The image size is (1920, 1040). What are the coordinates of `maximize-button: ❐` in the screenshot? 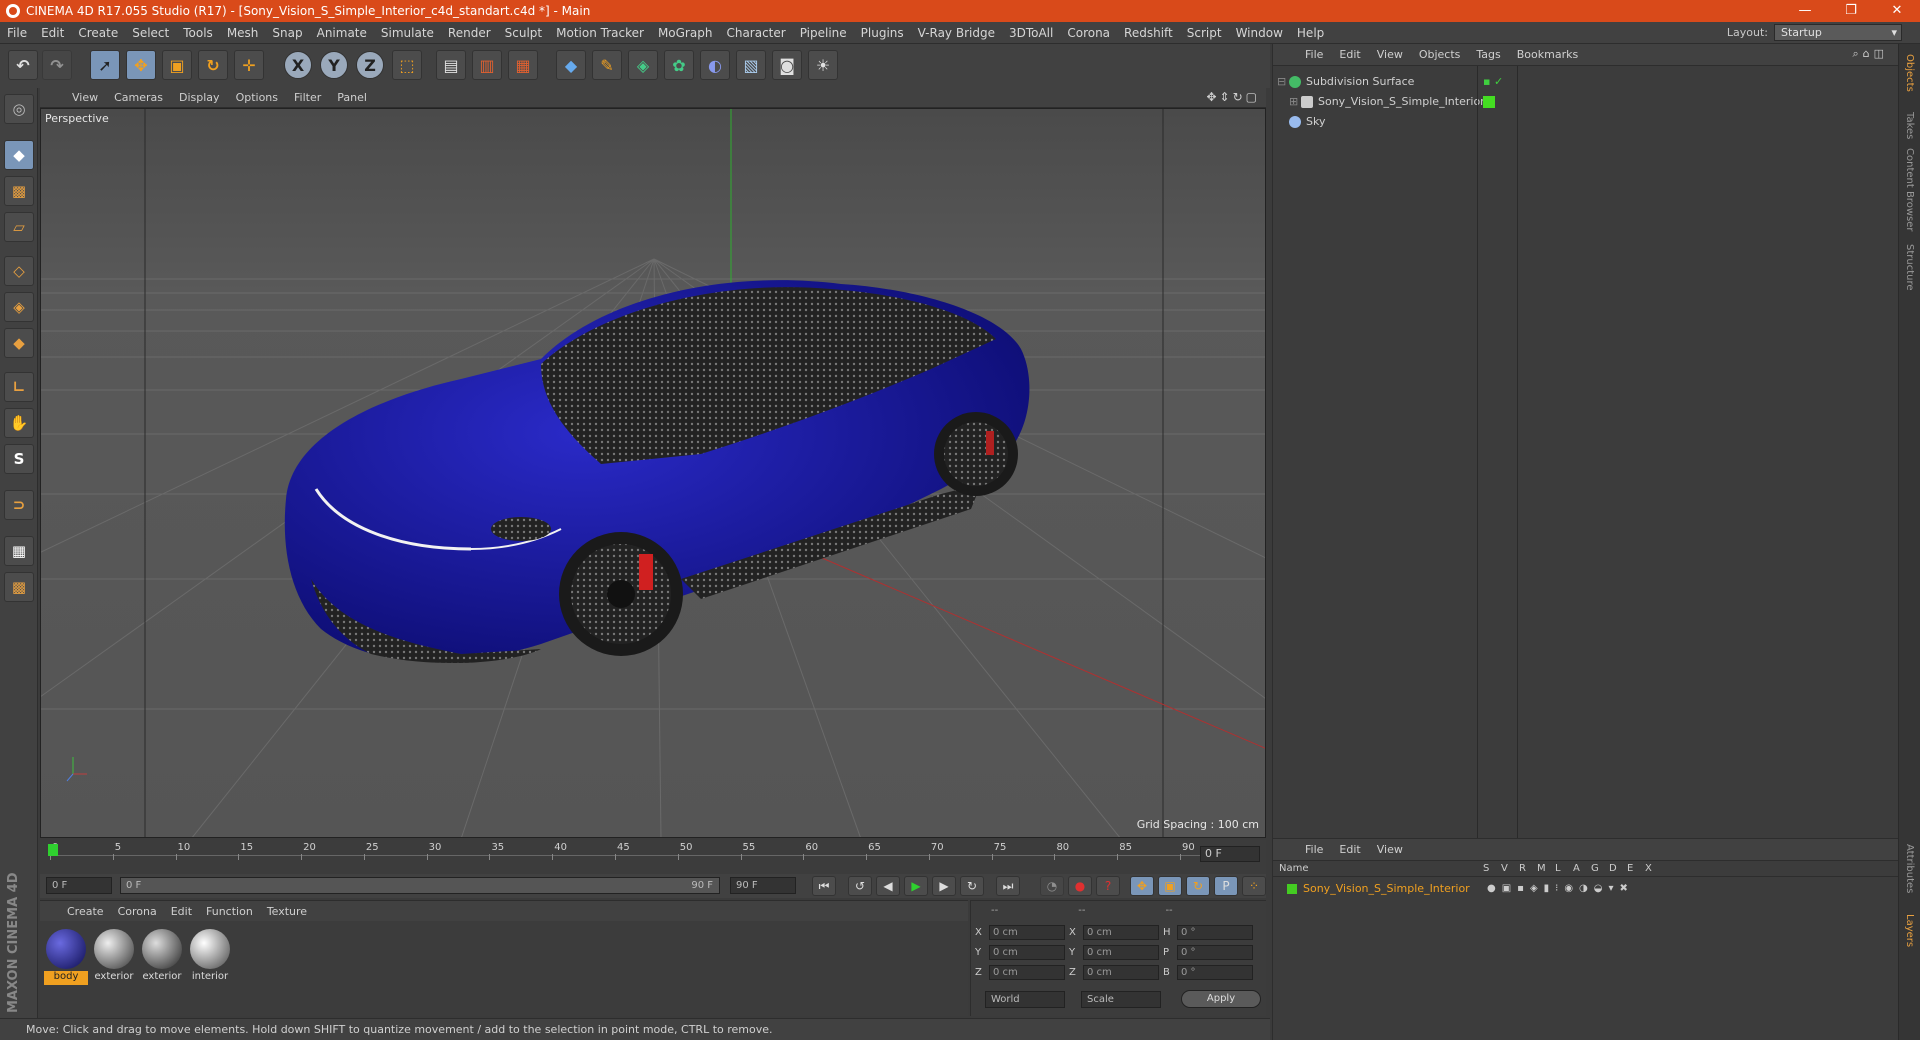 It's located at (1851, 11).